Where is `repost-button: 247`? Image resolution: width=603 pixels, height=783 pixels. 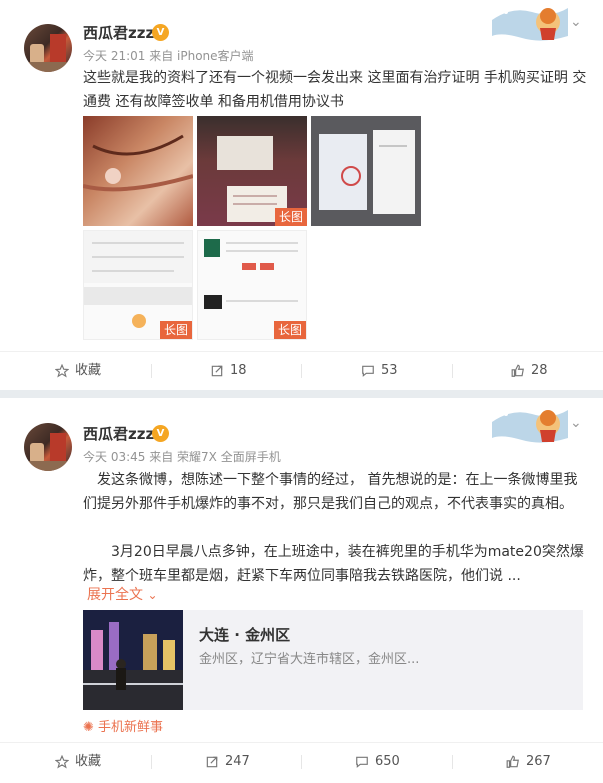 repost-button: 247 is located at coordinates (227, 762).